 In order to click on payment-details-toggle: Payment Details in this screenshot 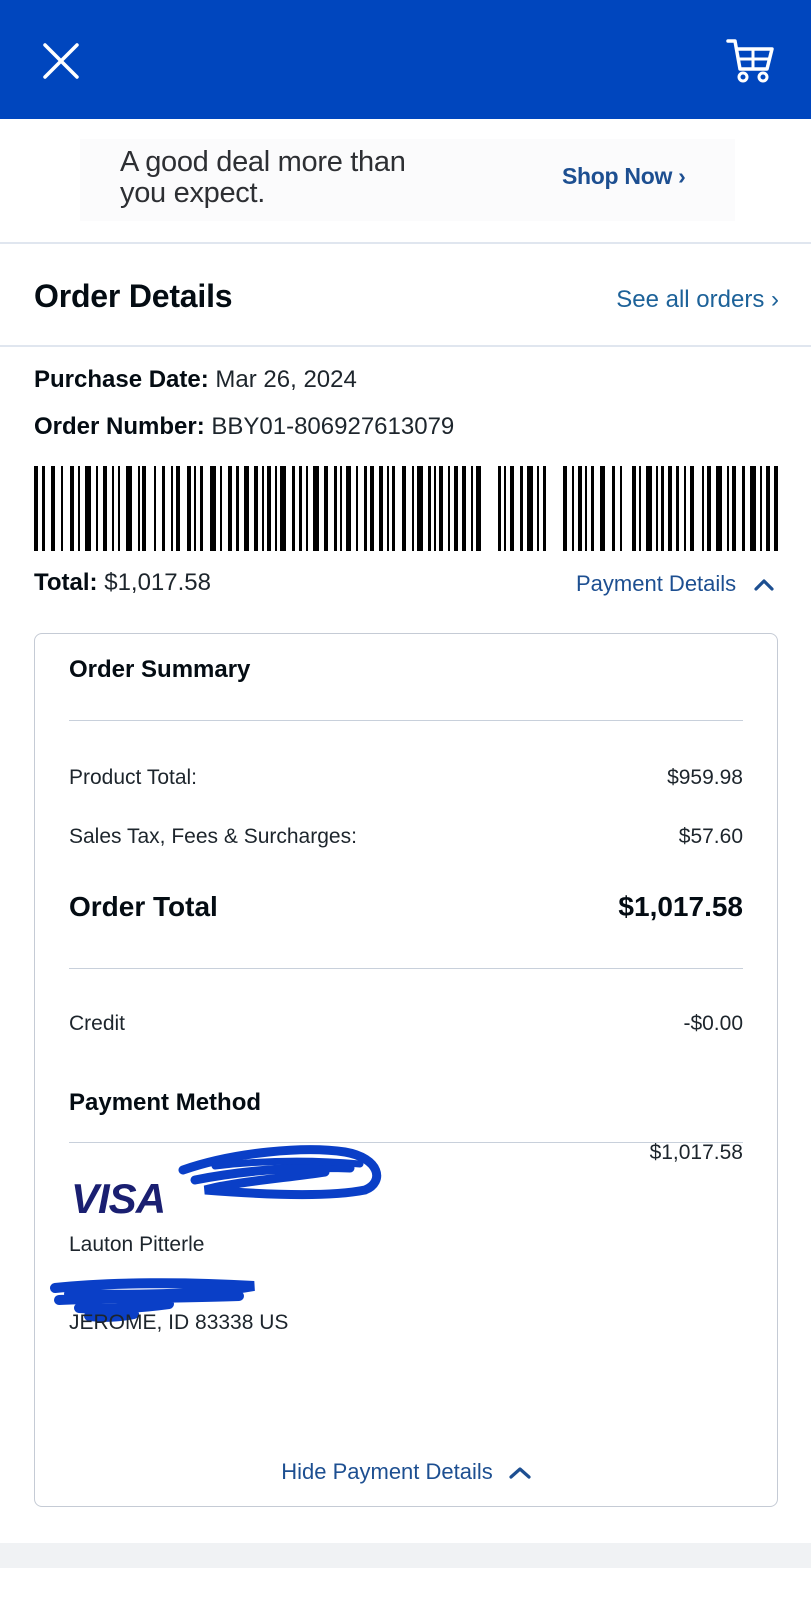, I will do `click(675, 584)`.